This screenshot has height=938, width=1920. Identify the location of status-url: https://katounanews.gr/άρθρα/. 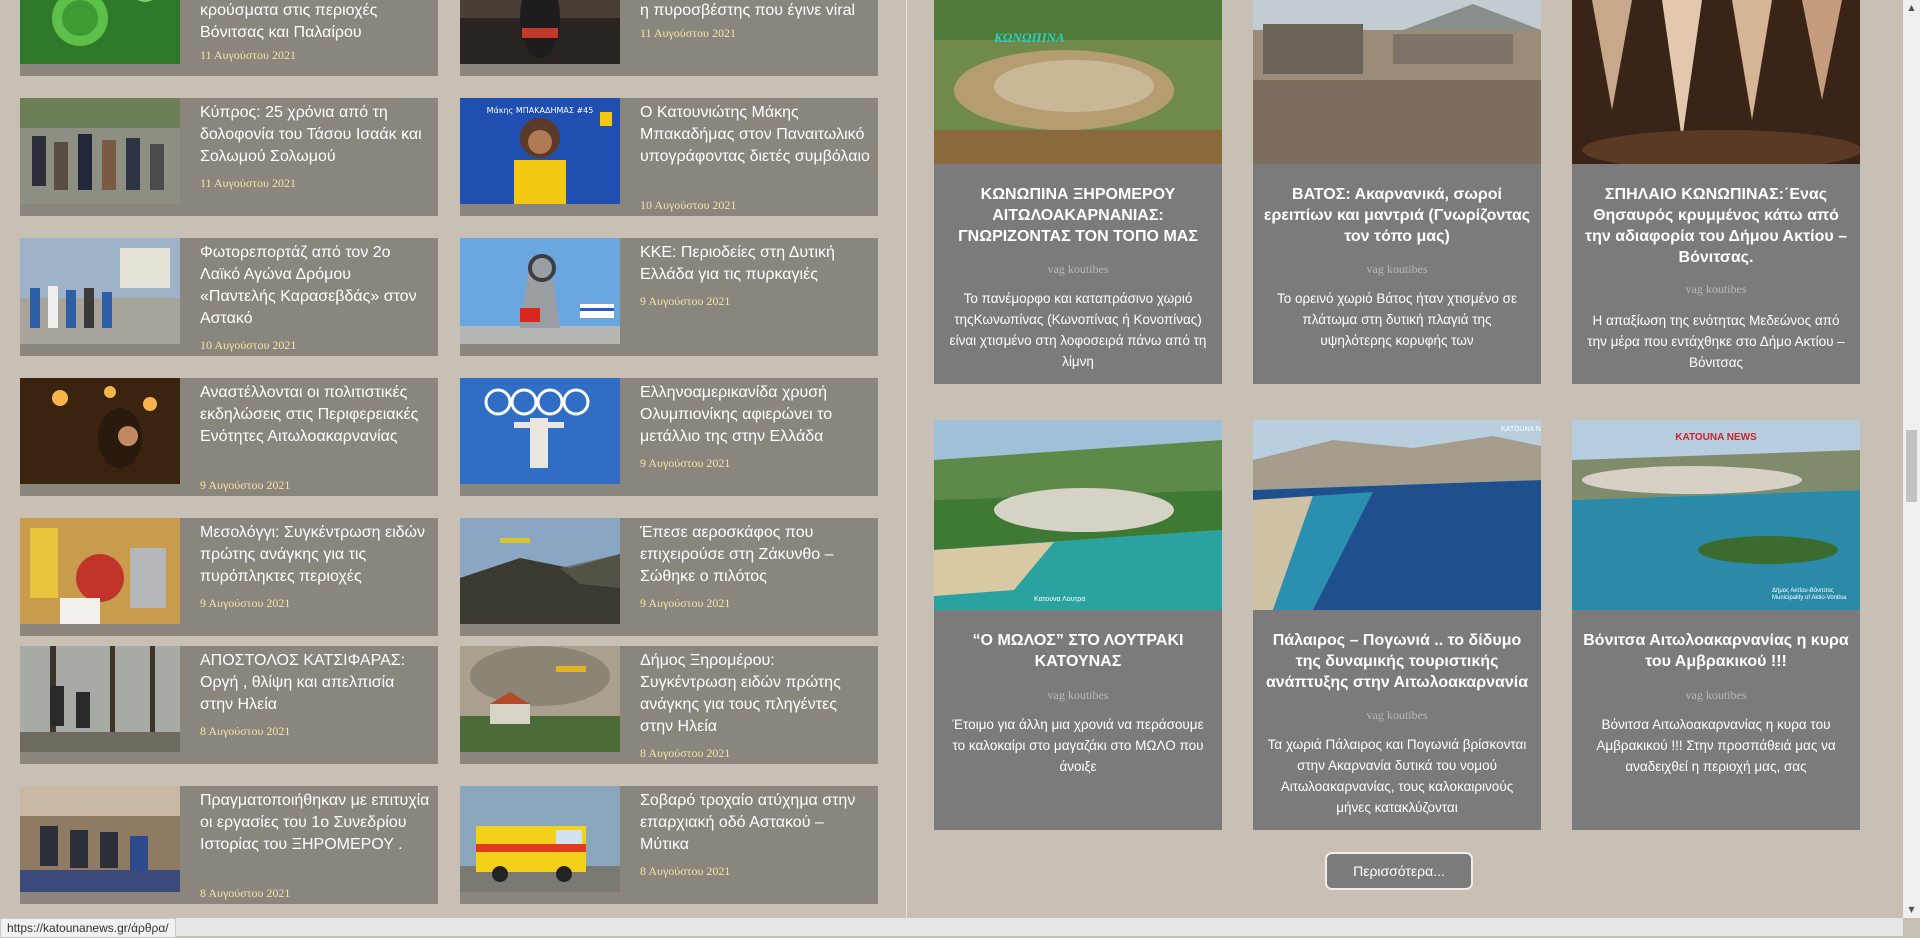
(88, 928).